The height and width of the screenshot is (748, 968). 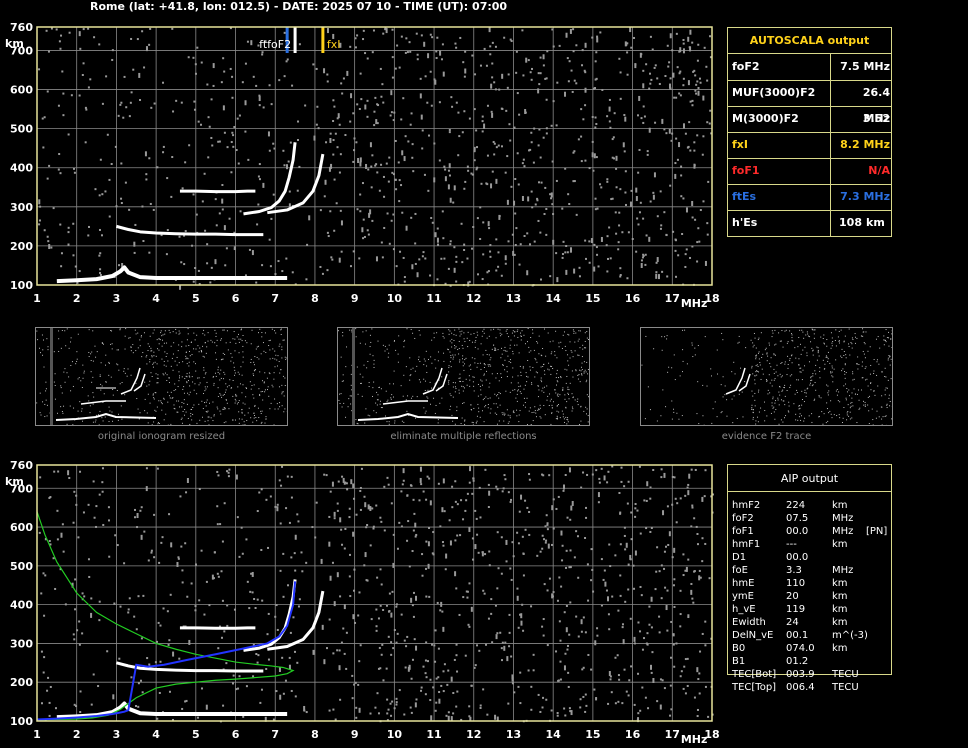 What do you see at coordinates (812, 635) in the screenshot?
I see `aip-row: DelN_vE 00.1 m^(-3)` at bounding box center [812, 635].